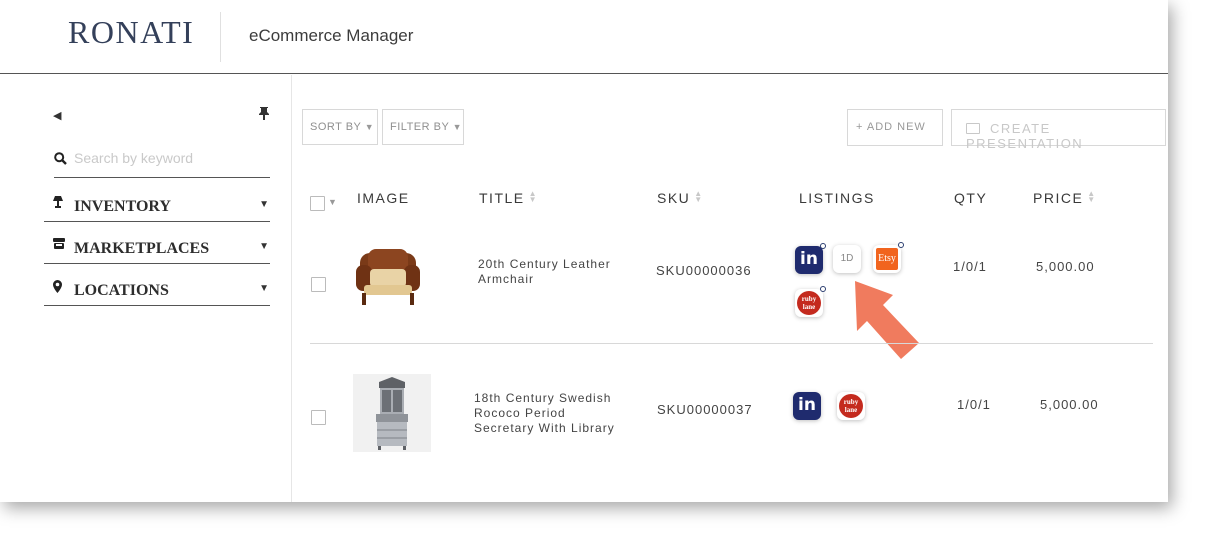 The image size is (1230, 545). Describe the element at coordinates (331, 35) in the screenshot. I see `app-name: eCommerce Manager` at that location.